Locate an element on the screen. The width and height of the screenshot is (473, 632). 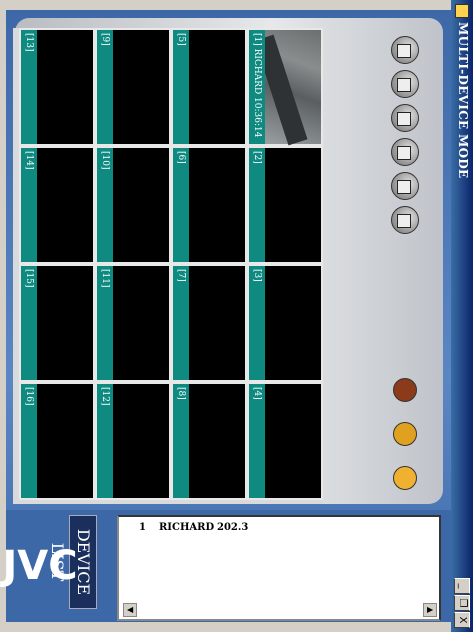
camera-cell: [16] is located at coordinates (57, 441).